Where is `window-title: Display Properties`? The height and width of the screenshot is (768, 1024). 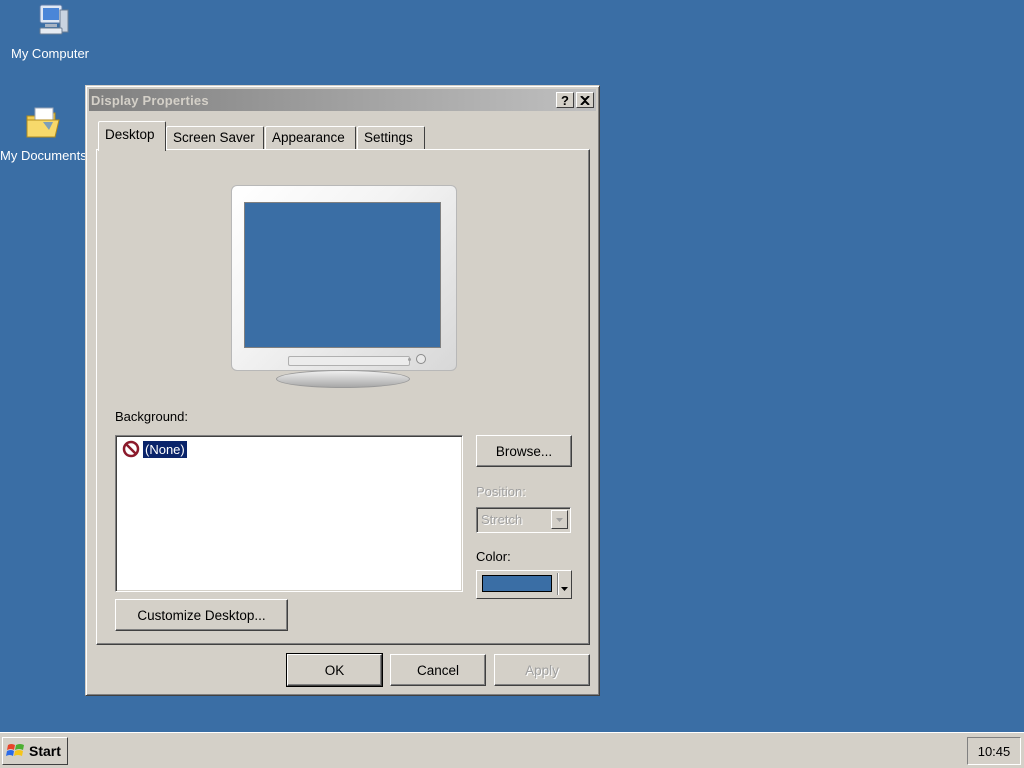
window-title: Display Properties is located at coordinates (150, 100).